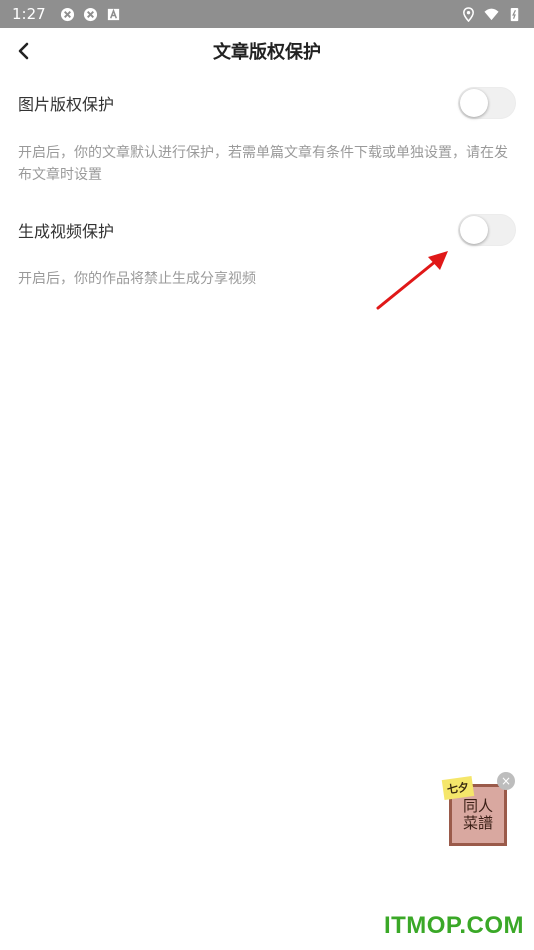 The height and width of the screenshot is (950, 534). I want to click on video-protection-toggle, so click(487, 230).